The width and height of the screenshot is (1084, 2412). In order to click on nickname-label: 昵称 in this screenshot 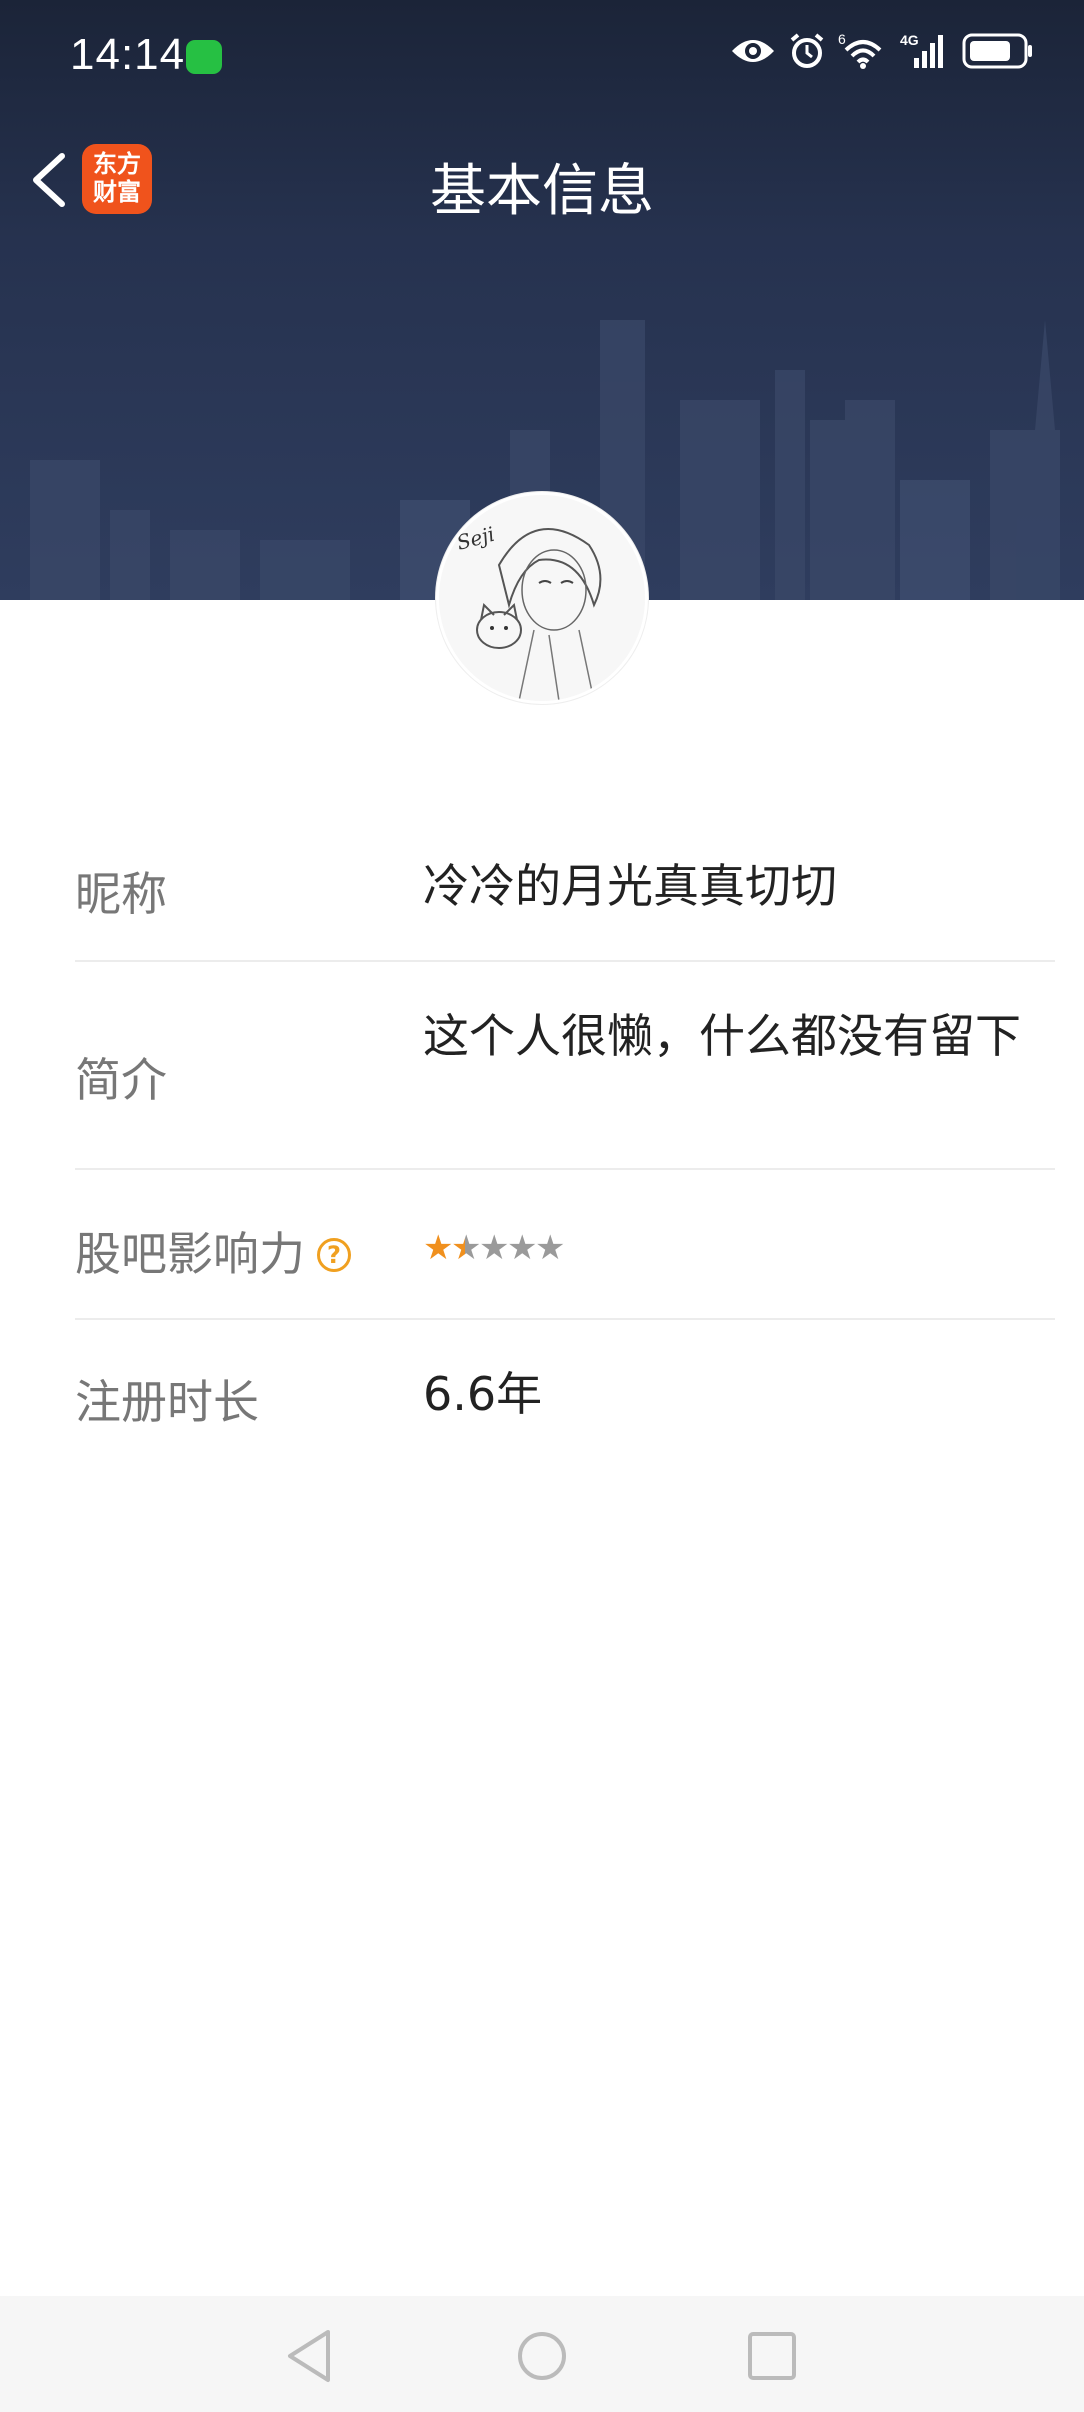, I will do `click(121, 894)`.